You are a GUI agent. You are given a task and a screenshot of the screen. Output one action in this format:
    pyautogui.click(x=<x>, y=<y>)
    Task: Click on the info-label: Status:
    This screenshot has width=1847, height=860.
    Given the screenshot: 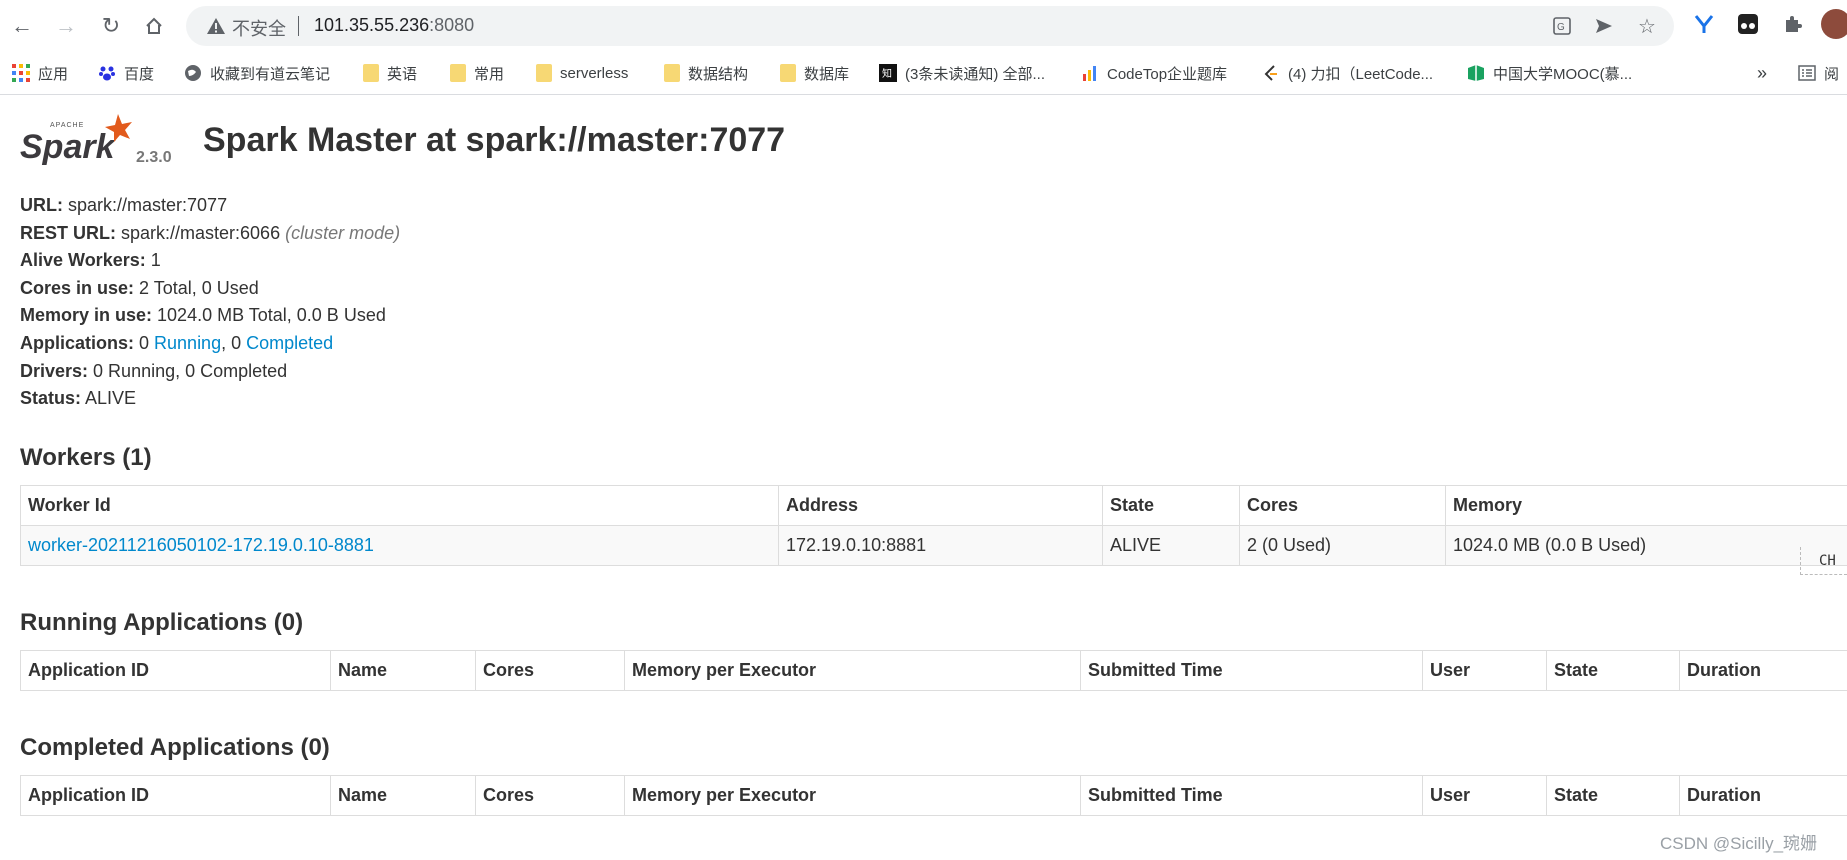 What is the action you would take?
    pyautogui.click(x=51, y=398)
    